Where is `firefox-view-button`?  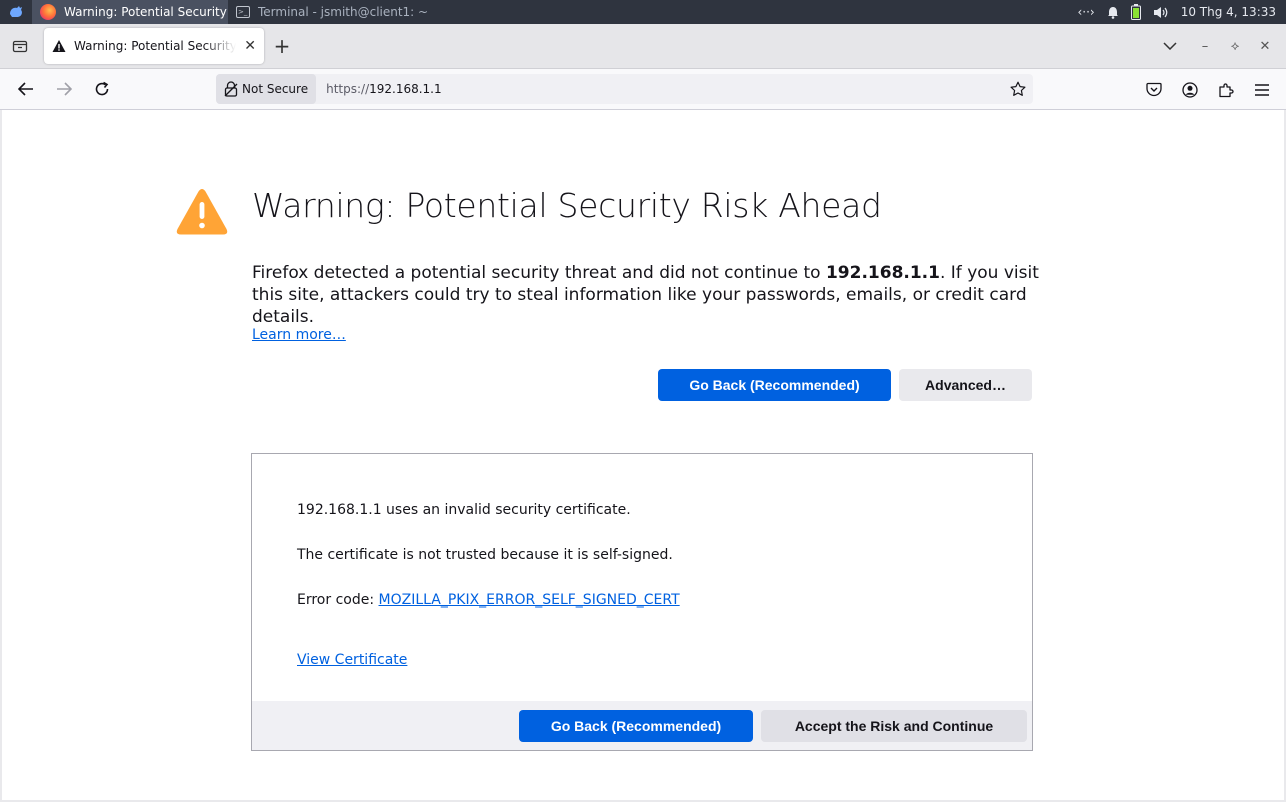 firefox-view-button is located at coordinates (20, 46).